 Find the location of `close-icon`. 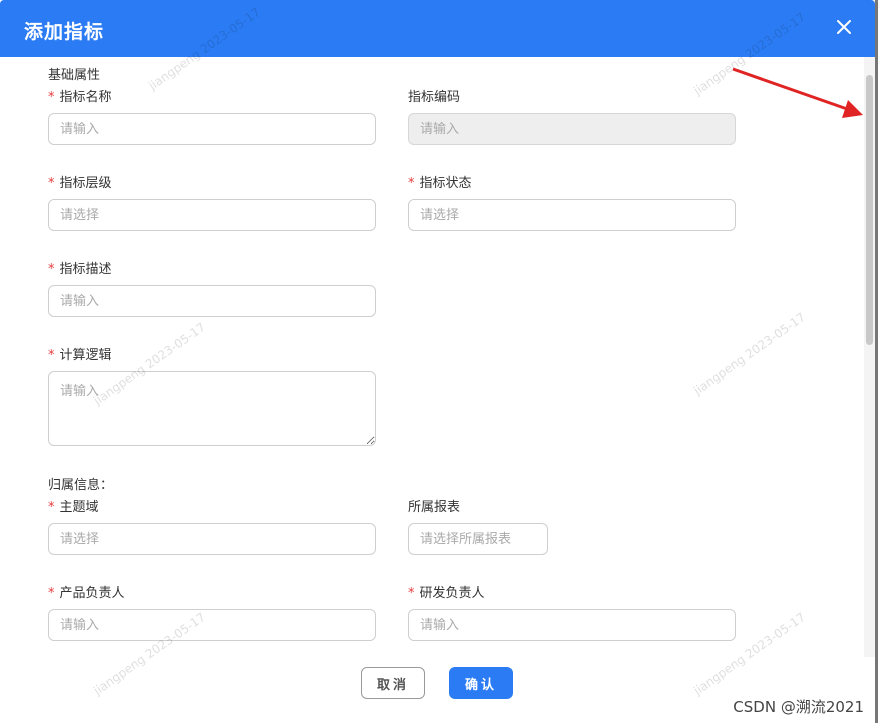

close-icon is located at coordinates (844, 27).